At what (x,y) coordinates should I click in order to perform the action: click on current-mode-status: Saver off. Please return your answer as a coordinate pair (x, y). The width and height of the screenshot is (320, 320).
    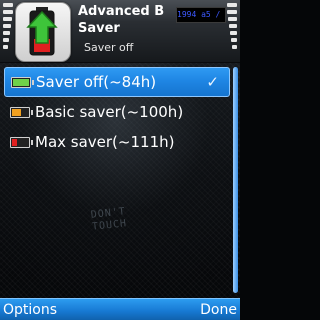
    Looking at the image, I should click on (109, 47).